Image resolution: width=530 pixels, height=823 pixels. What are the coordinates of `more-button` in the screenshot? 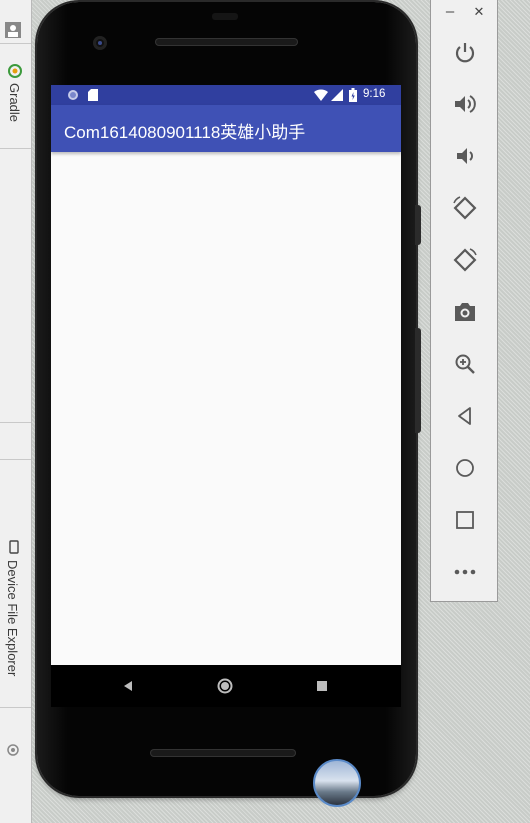 It's located at (465, 572).